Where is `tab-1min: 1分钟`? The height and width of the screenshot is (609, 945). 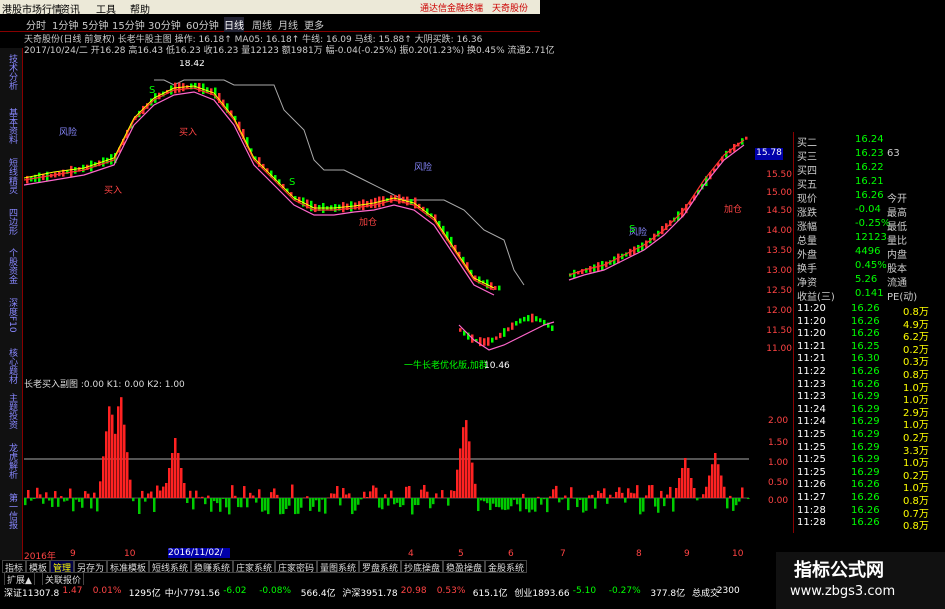 tab-1min: 1分钟 is located at coordinates (65, 24).